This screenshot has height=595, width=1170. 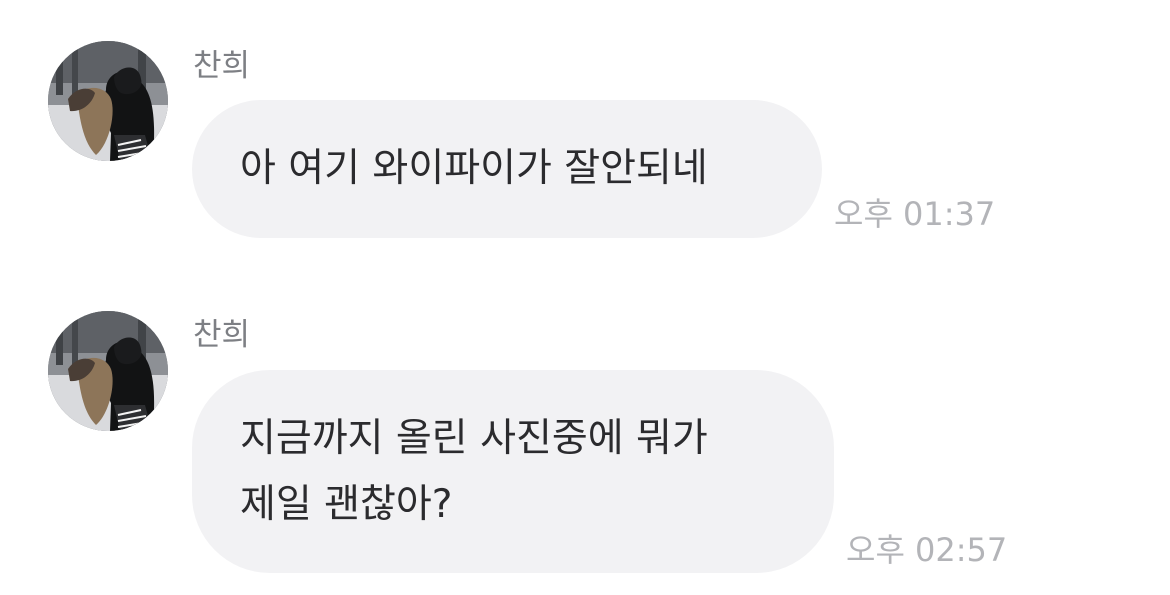 I want to click on message-text: 아 여기 와이파이가 잘안되네, so click(x=474, y=168).